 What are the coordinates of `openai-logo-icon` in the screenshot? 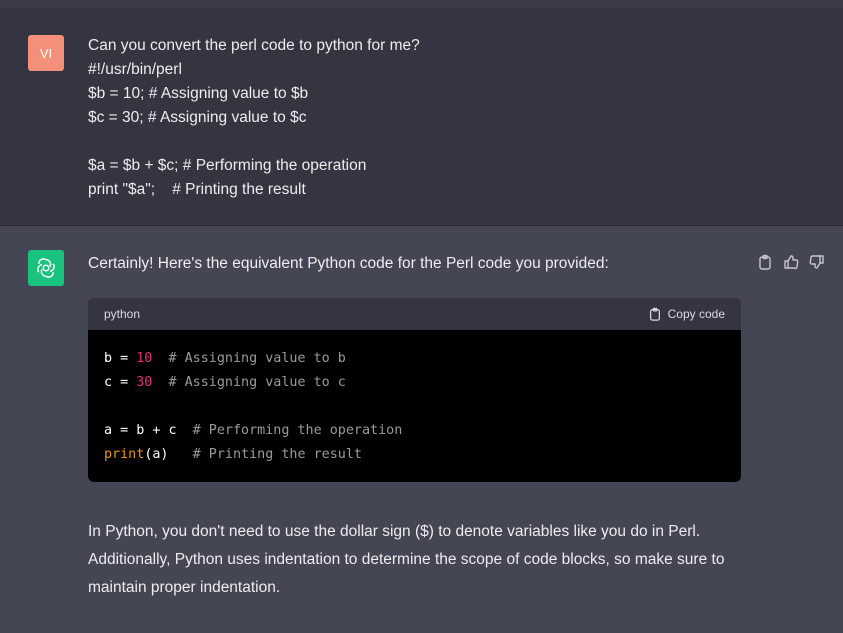 It's located at (46, 268).